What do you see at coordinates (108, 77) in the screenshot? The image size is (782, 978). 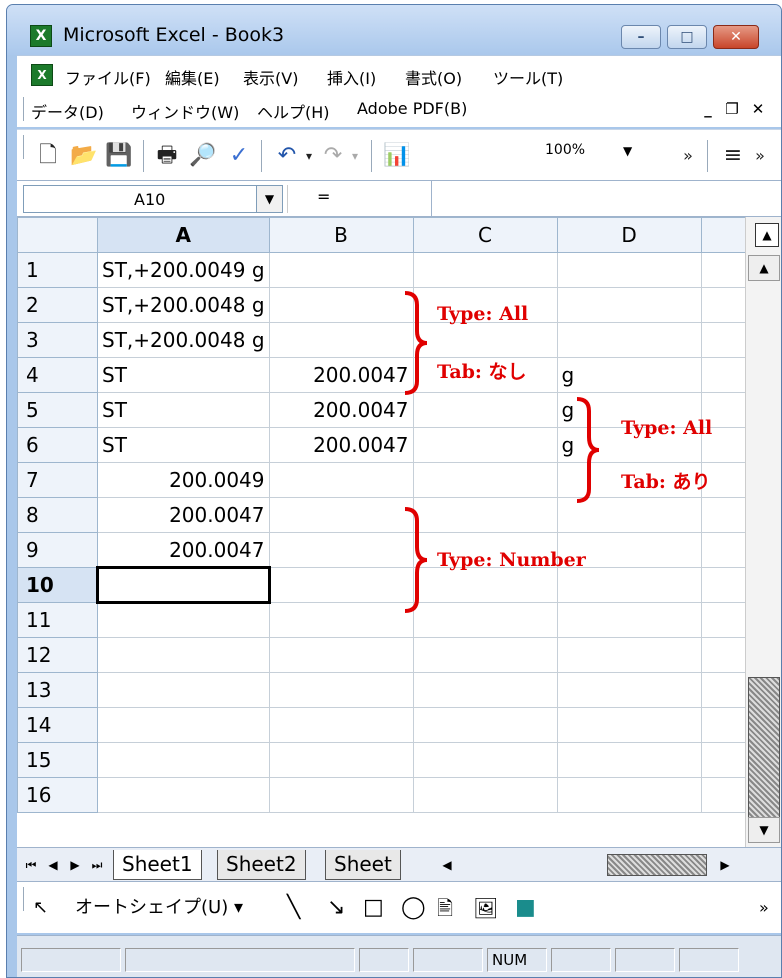 I see `menu-file: ファイル(F)` at bounding box center [108, 77].